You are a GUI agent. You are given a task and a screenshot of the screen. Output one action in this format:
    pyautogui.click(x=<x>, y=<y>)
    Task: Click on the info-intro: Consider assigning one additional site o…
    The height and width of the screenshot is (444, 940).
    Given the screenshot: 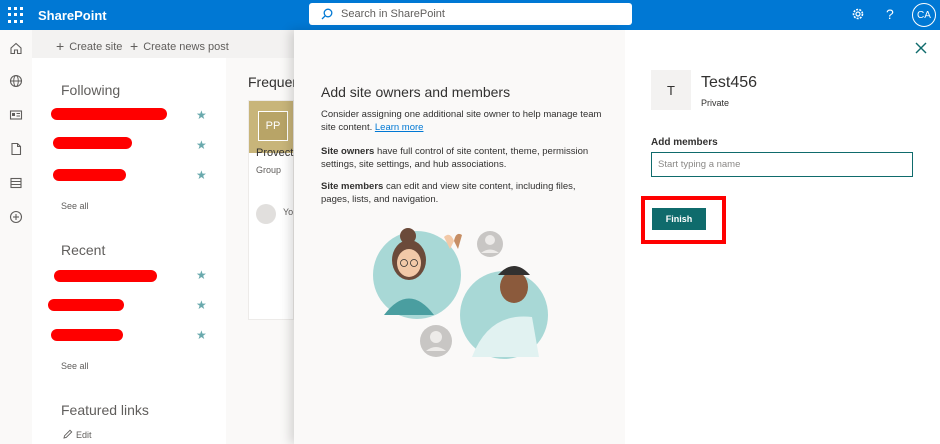 What is the action you would take?
    pyautogui.click(x=463, y=121)
    